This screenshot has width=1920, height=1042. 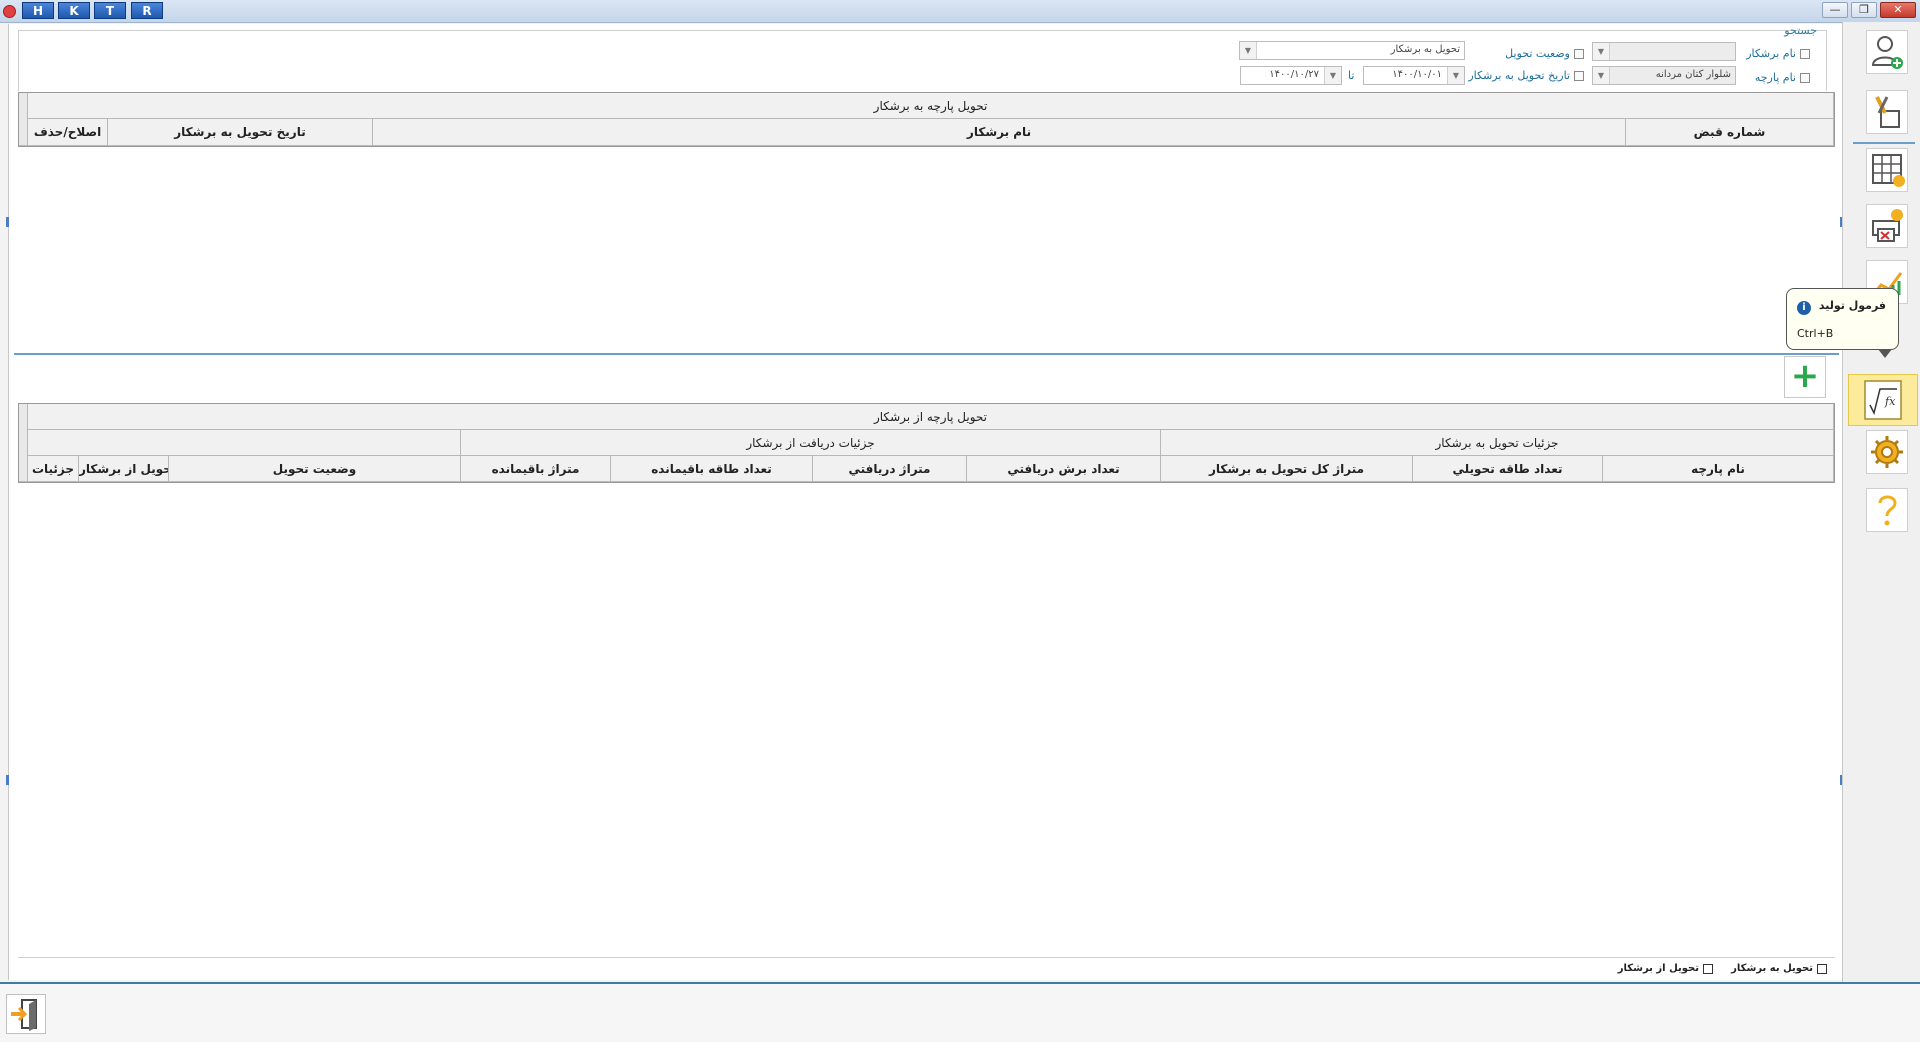 I want to click on legend-to-worker-label: تحويل به برشکار, so click(x=1772, y=968).